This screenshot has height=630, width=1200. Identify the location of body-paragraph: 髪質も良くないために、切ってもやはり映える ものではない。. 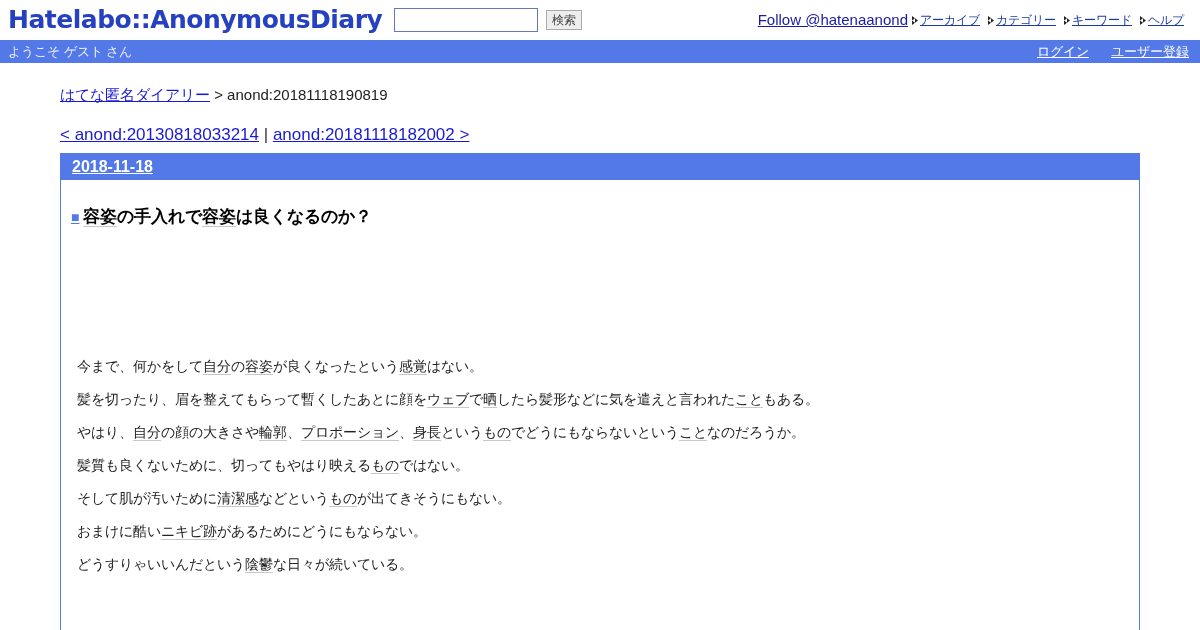
(273, 465).